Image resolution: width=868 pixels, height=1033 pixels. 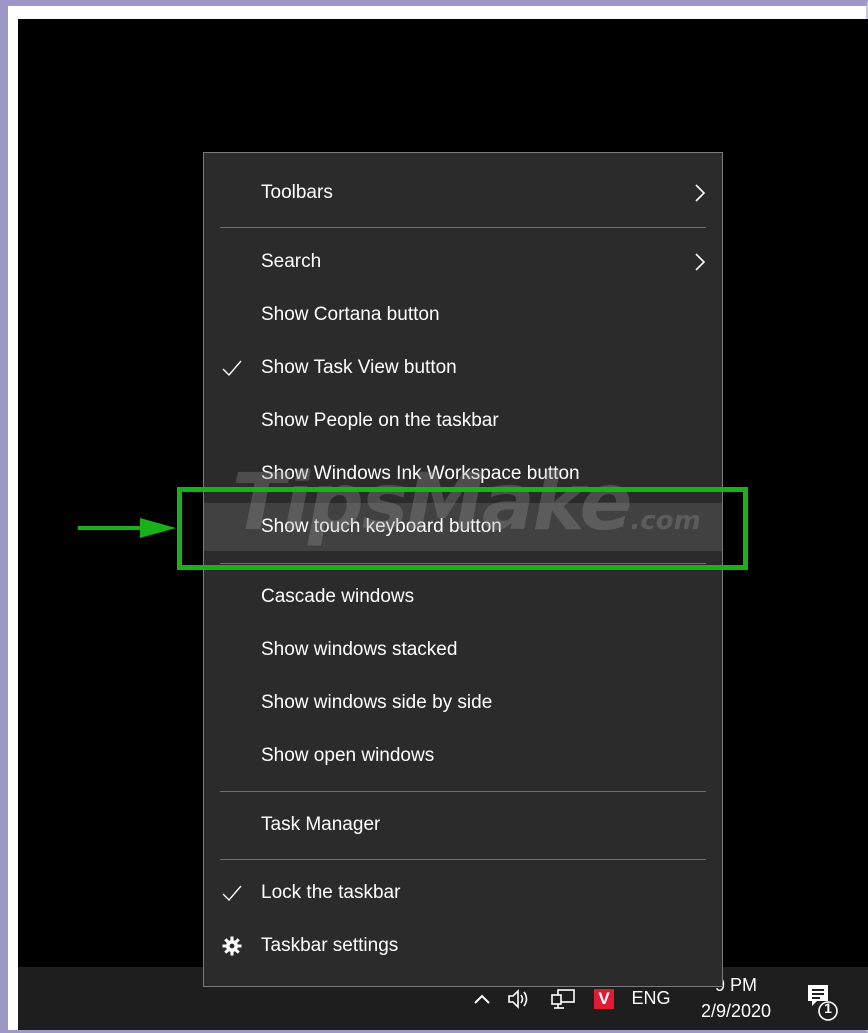 I want to click on menu-item-label: Show open windows, so click(x=348, y=755).